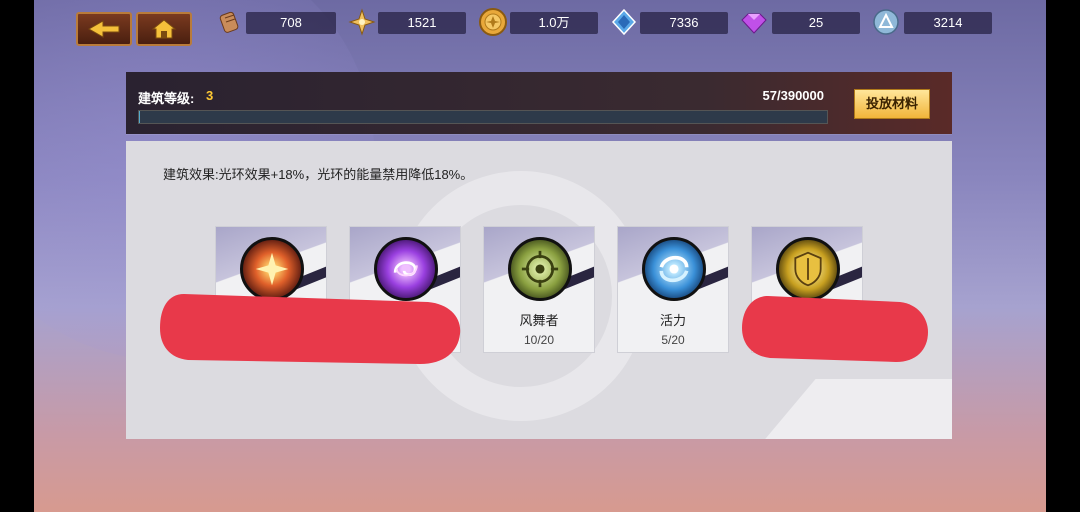  Describe the element at coordinates (892, 104) in the screenshot. I see `deposit-materials-button: 投放材料` at that location.